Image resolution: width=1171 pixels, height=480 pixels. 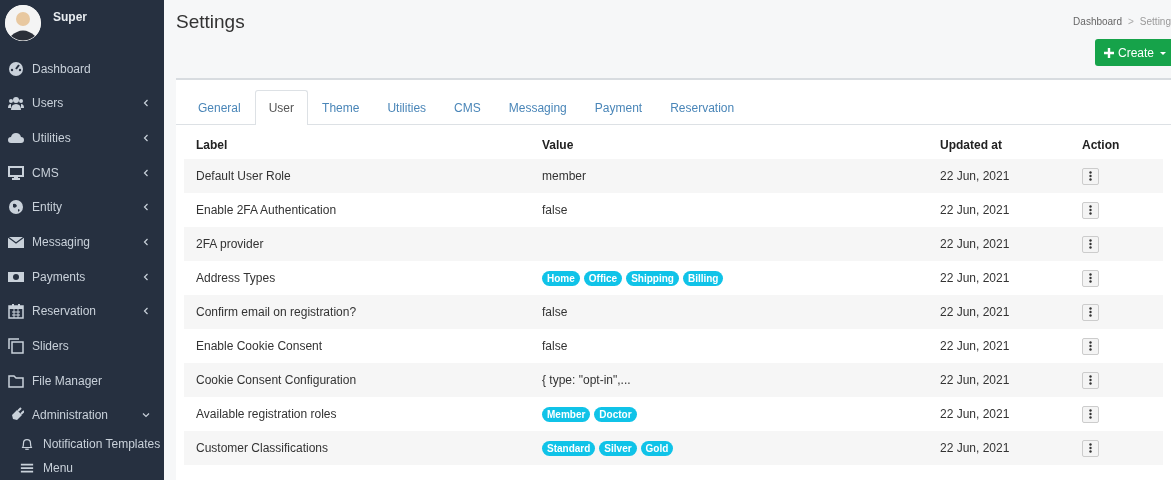 What do you see at coordinates (82, 103) in the screenshot?
I see `sidebar-item: Users` at bounding box center [82, 103].